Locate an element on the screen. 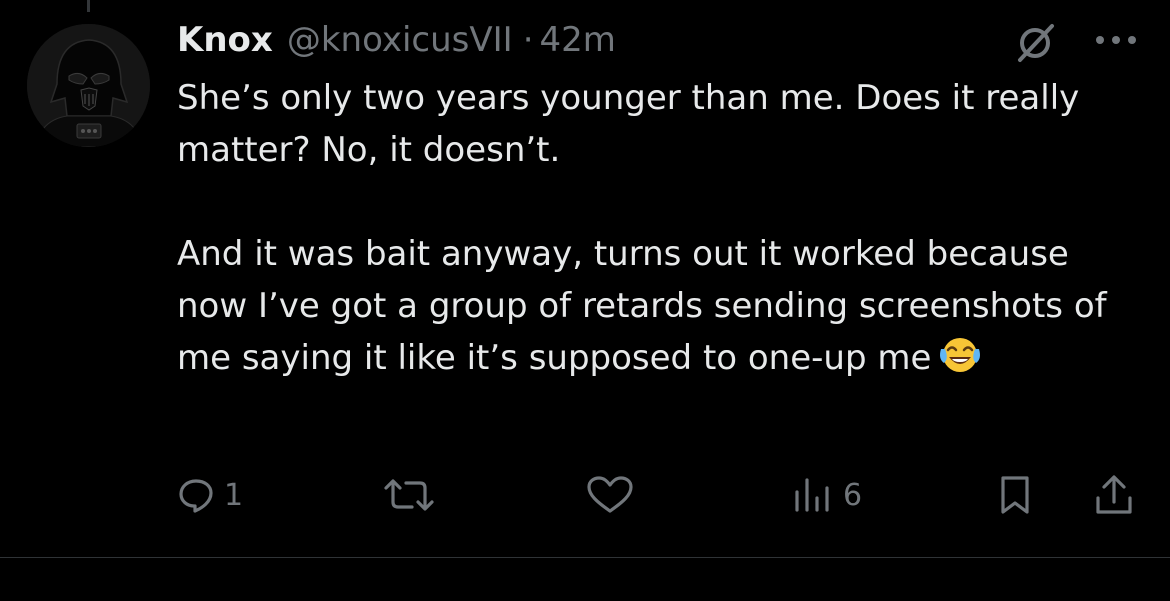  tweet-header: Knox @knoxicusVII · 42m is located at coordinates (396, 40).